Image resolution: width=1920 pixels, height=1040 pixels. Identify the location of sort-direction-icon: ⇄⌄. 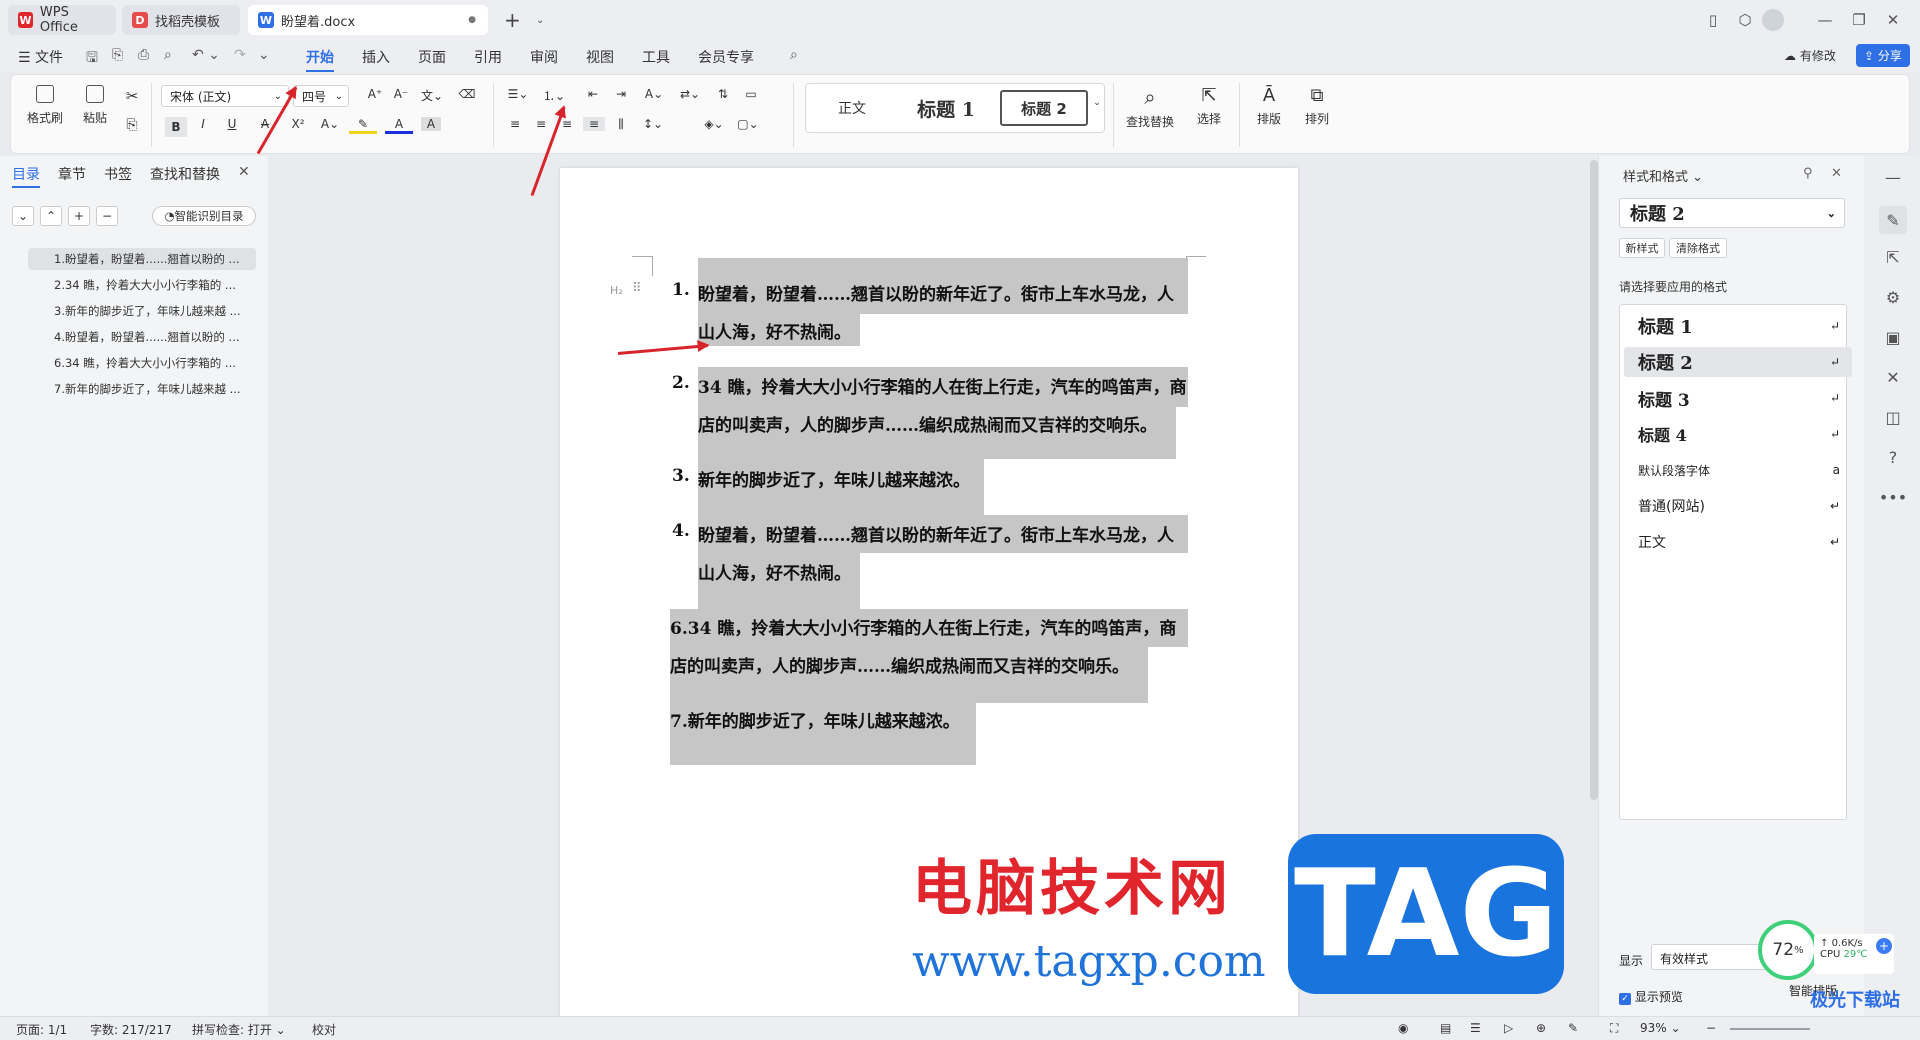
(690, 94).